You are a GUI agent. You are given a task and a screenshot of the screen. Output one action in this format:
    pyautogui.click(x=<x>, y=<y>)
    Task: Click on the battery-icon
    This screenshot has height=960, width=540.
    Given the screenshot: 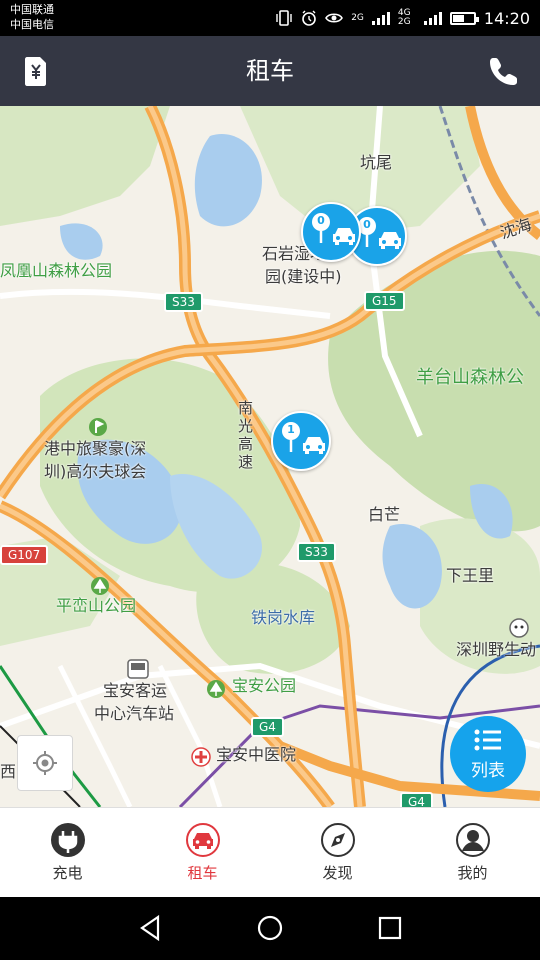 What is the action you would take?
    pyautogui.click(x=464, y=18)
    